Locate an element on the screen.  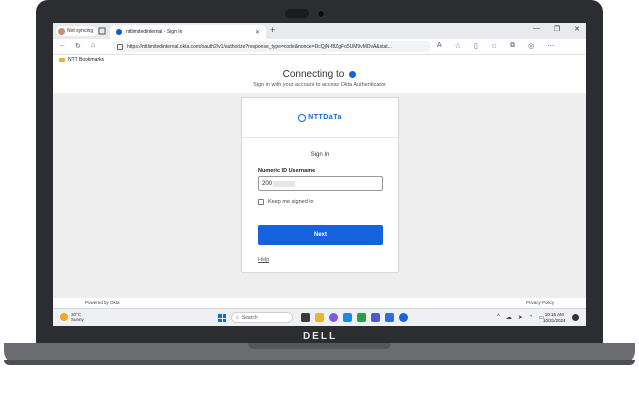
task-view-icon is located at coordinates (305, 317).